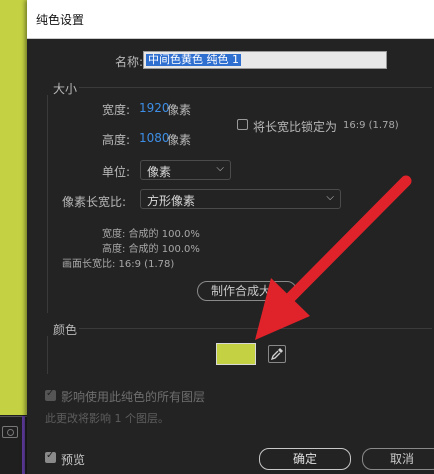  I want to click on timeline-marker, so click(23, 445).